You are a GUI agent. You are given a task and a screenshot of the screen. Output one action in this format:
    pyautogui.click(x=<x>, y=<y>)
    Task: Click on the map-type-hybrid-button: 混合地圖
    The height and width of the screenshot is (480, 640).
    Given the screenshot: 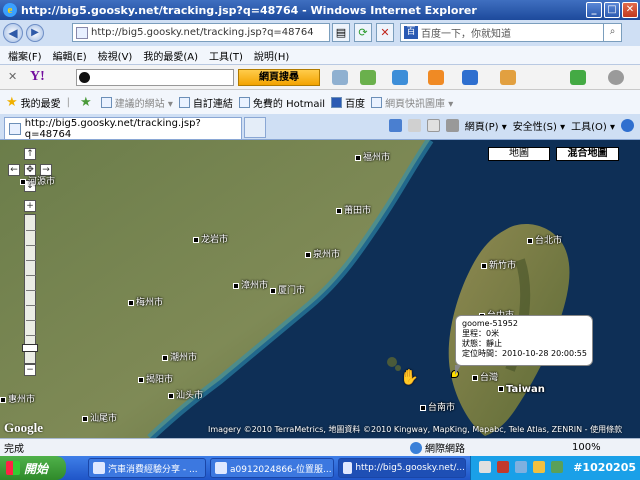 What is the action you would take?
    pyautogui.click(x=587, y=154)
    